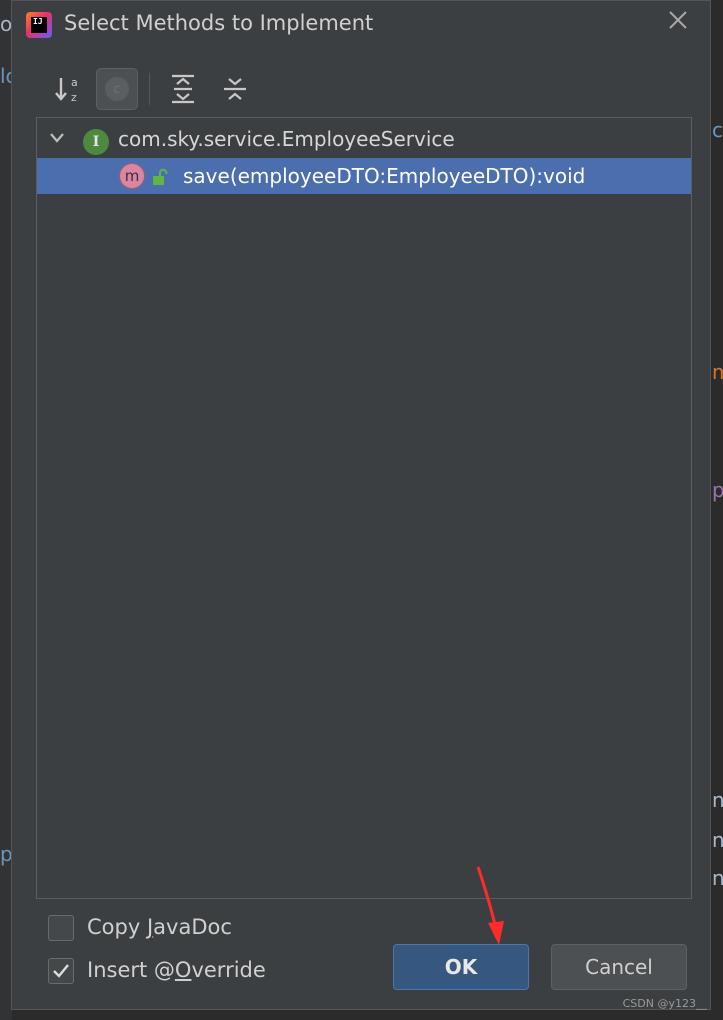 Image resolution: width=723 pixels, height=1020 pixels. What do you see at coordinates (717, 490) in the screenshot?
I see `background-text: p` at bounding box center [717, 490].